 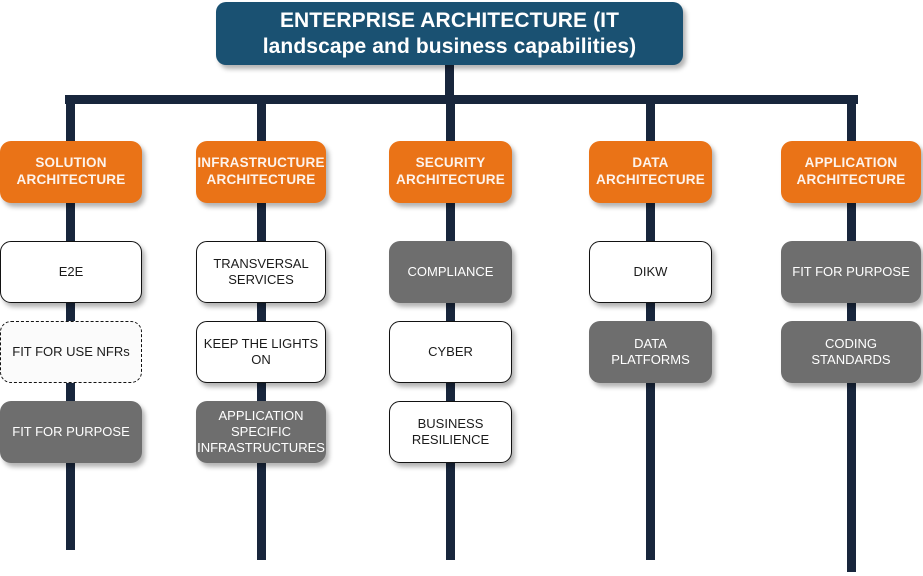 I want to click on node-label: DATA PLATFORMS, so click(x=650, y=351).